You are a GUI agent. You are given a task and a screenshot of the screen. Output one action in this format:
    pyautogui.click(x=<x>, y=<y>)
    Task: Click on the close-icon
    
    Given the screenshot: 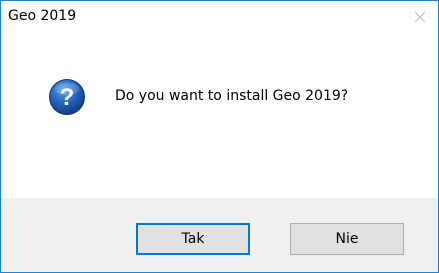 What is the action you would take?
    pyautogui.click(x=420, y=16)
    